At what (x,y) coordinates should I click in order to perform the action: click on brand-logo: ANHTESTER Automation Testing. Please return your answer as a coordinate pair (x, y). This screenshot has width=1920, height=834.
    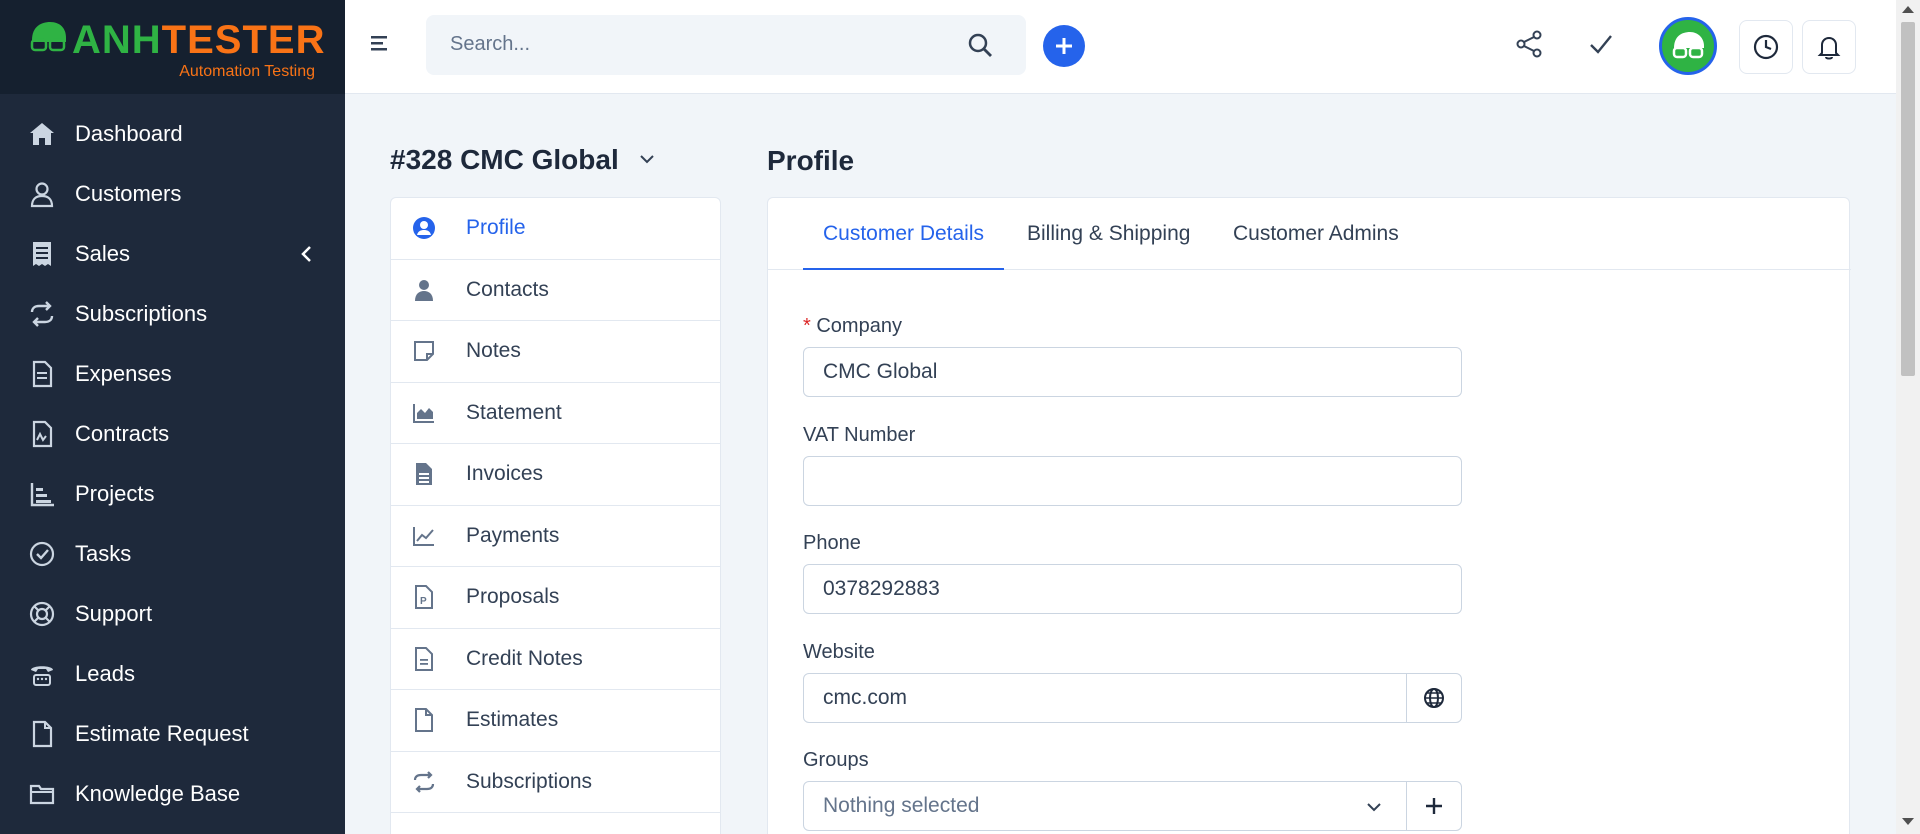
    Looking at the image, I should click on (172, 47).